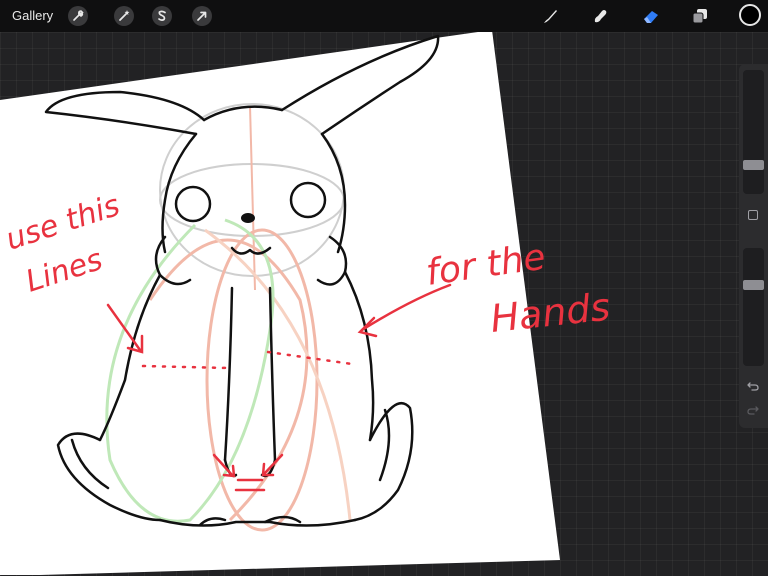 The image size is (768, 576). Describe the element at coordinates (753, 410) in the screenshot. I see `redo-icon` at that location.